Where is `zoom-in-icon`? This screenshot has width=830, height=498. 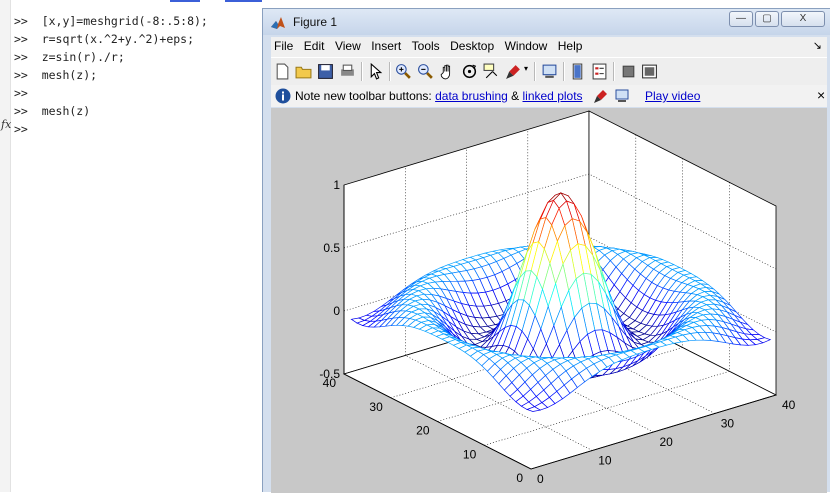
zoom-in-icon is located at coordinates (403, 71).